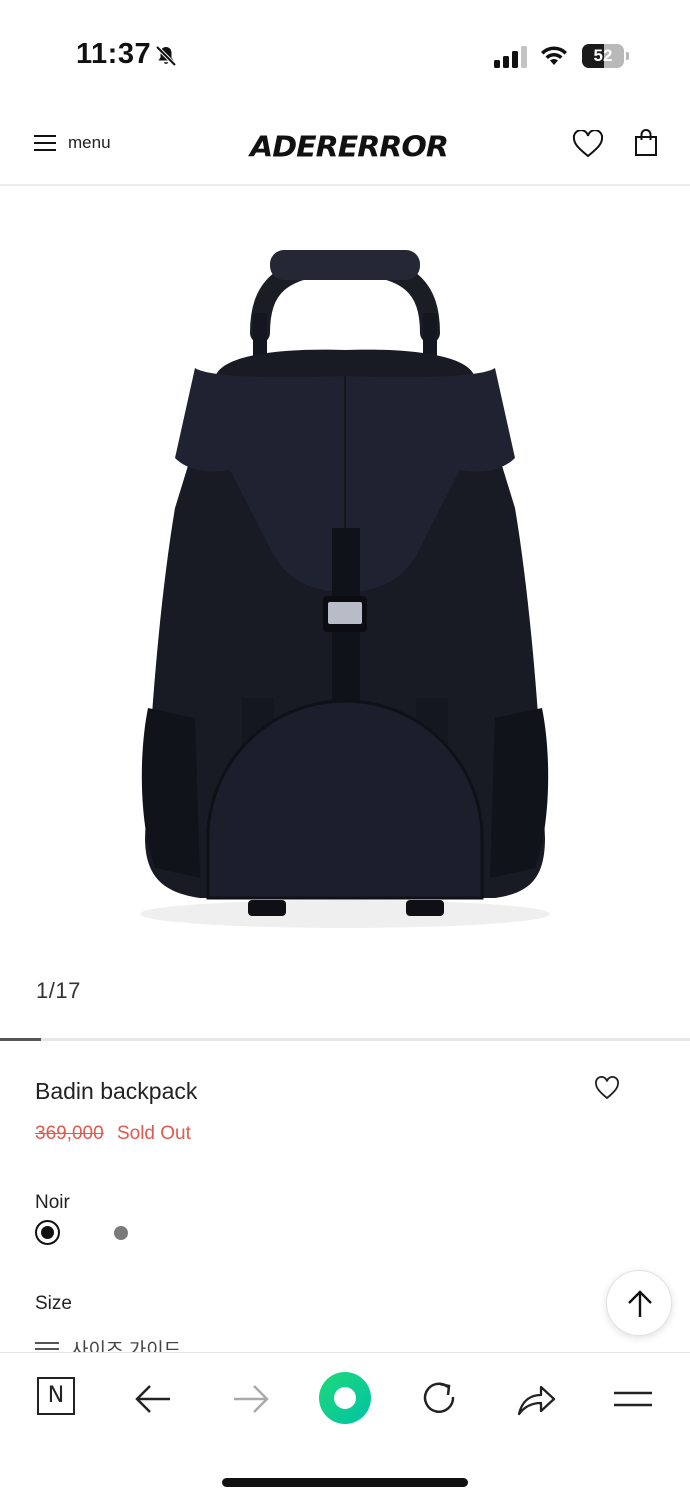 This screenshot has height=1500, width=690. What do you see at coordinates (126, 1346) in the screenshot?
I see `size-guide-text: 사이즈 가이드` at bounding box center [126, 1346].